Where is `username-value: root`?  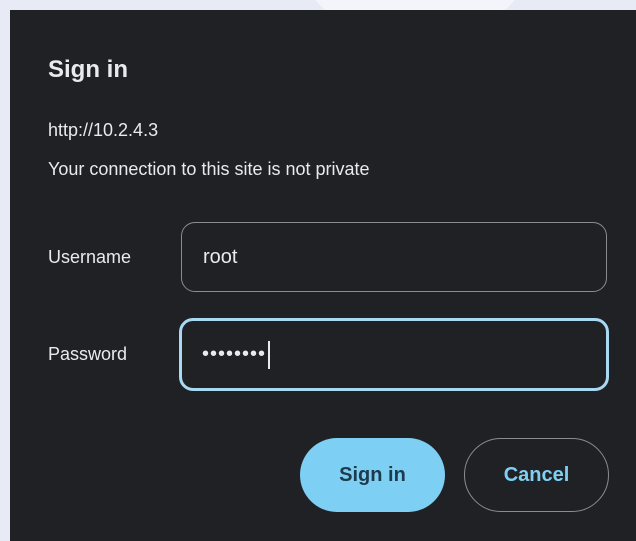 username-value: root is located at coordinates (220, 257).